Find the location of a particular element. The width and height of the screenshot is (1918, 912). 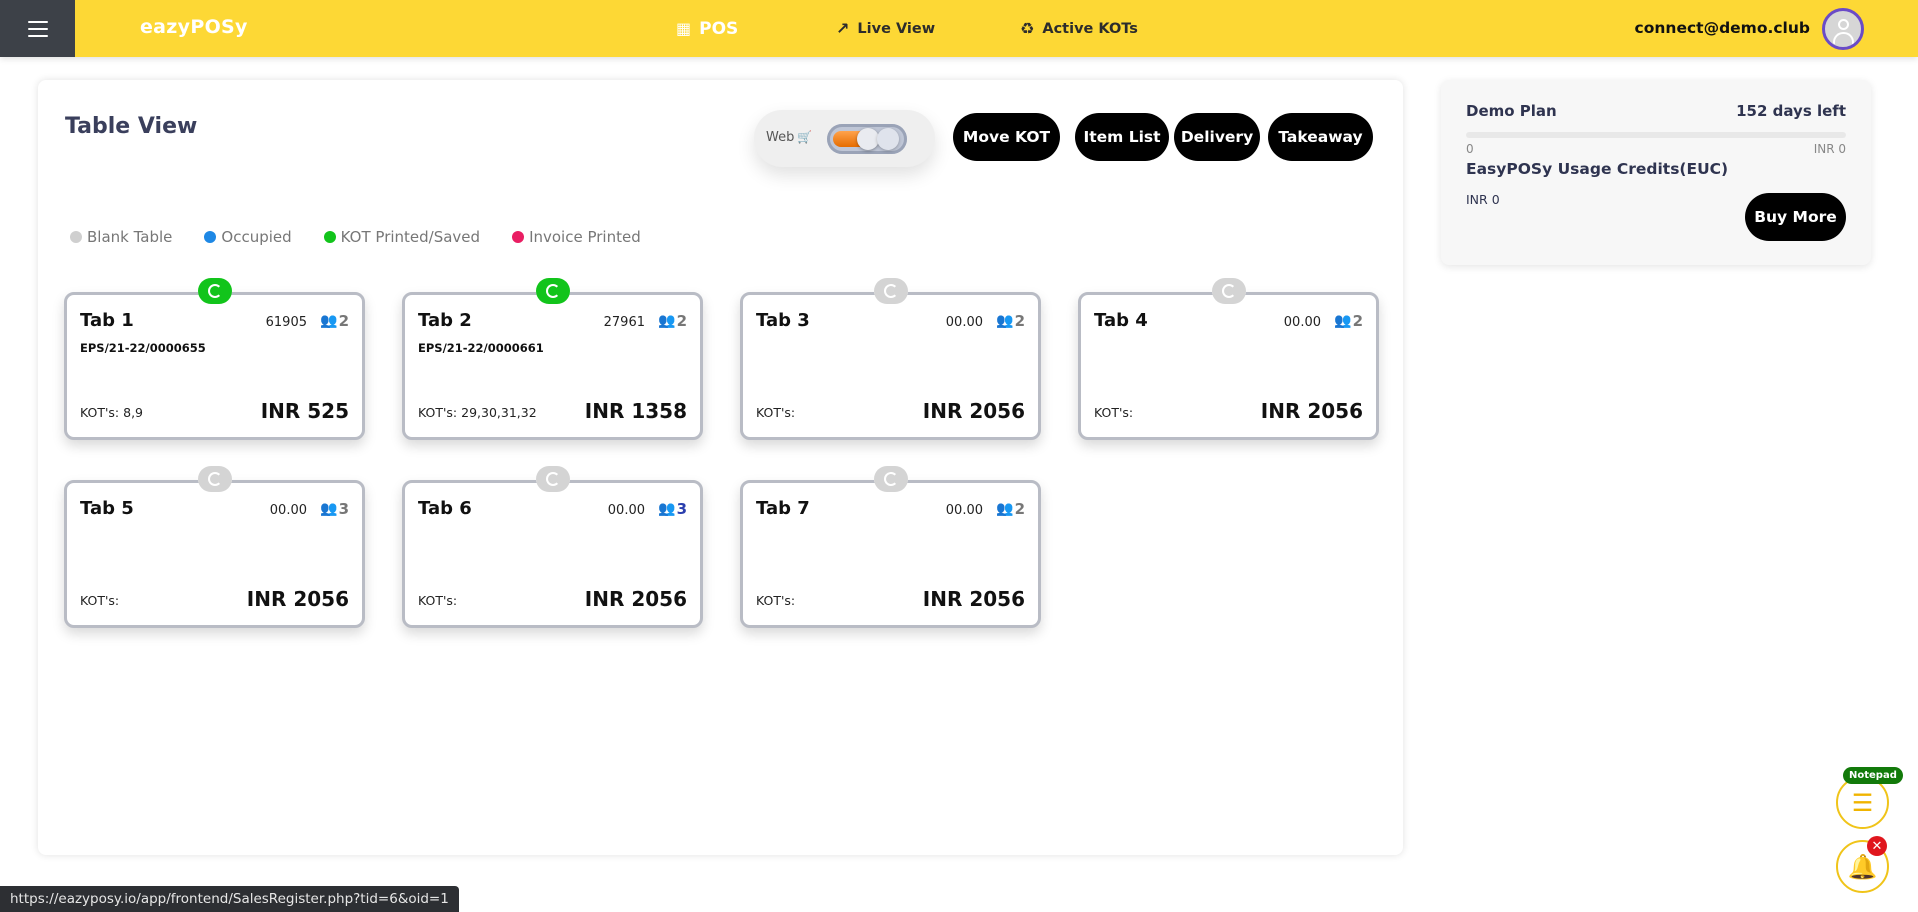

page-title: Table View is located at coordinates (131, 126).